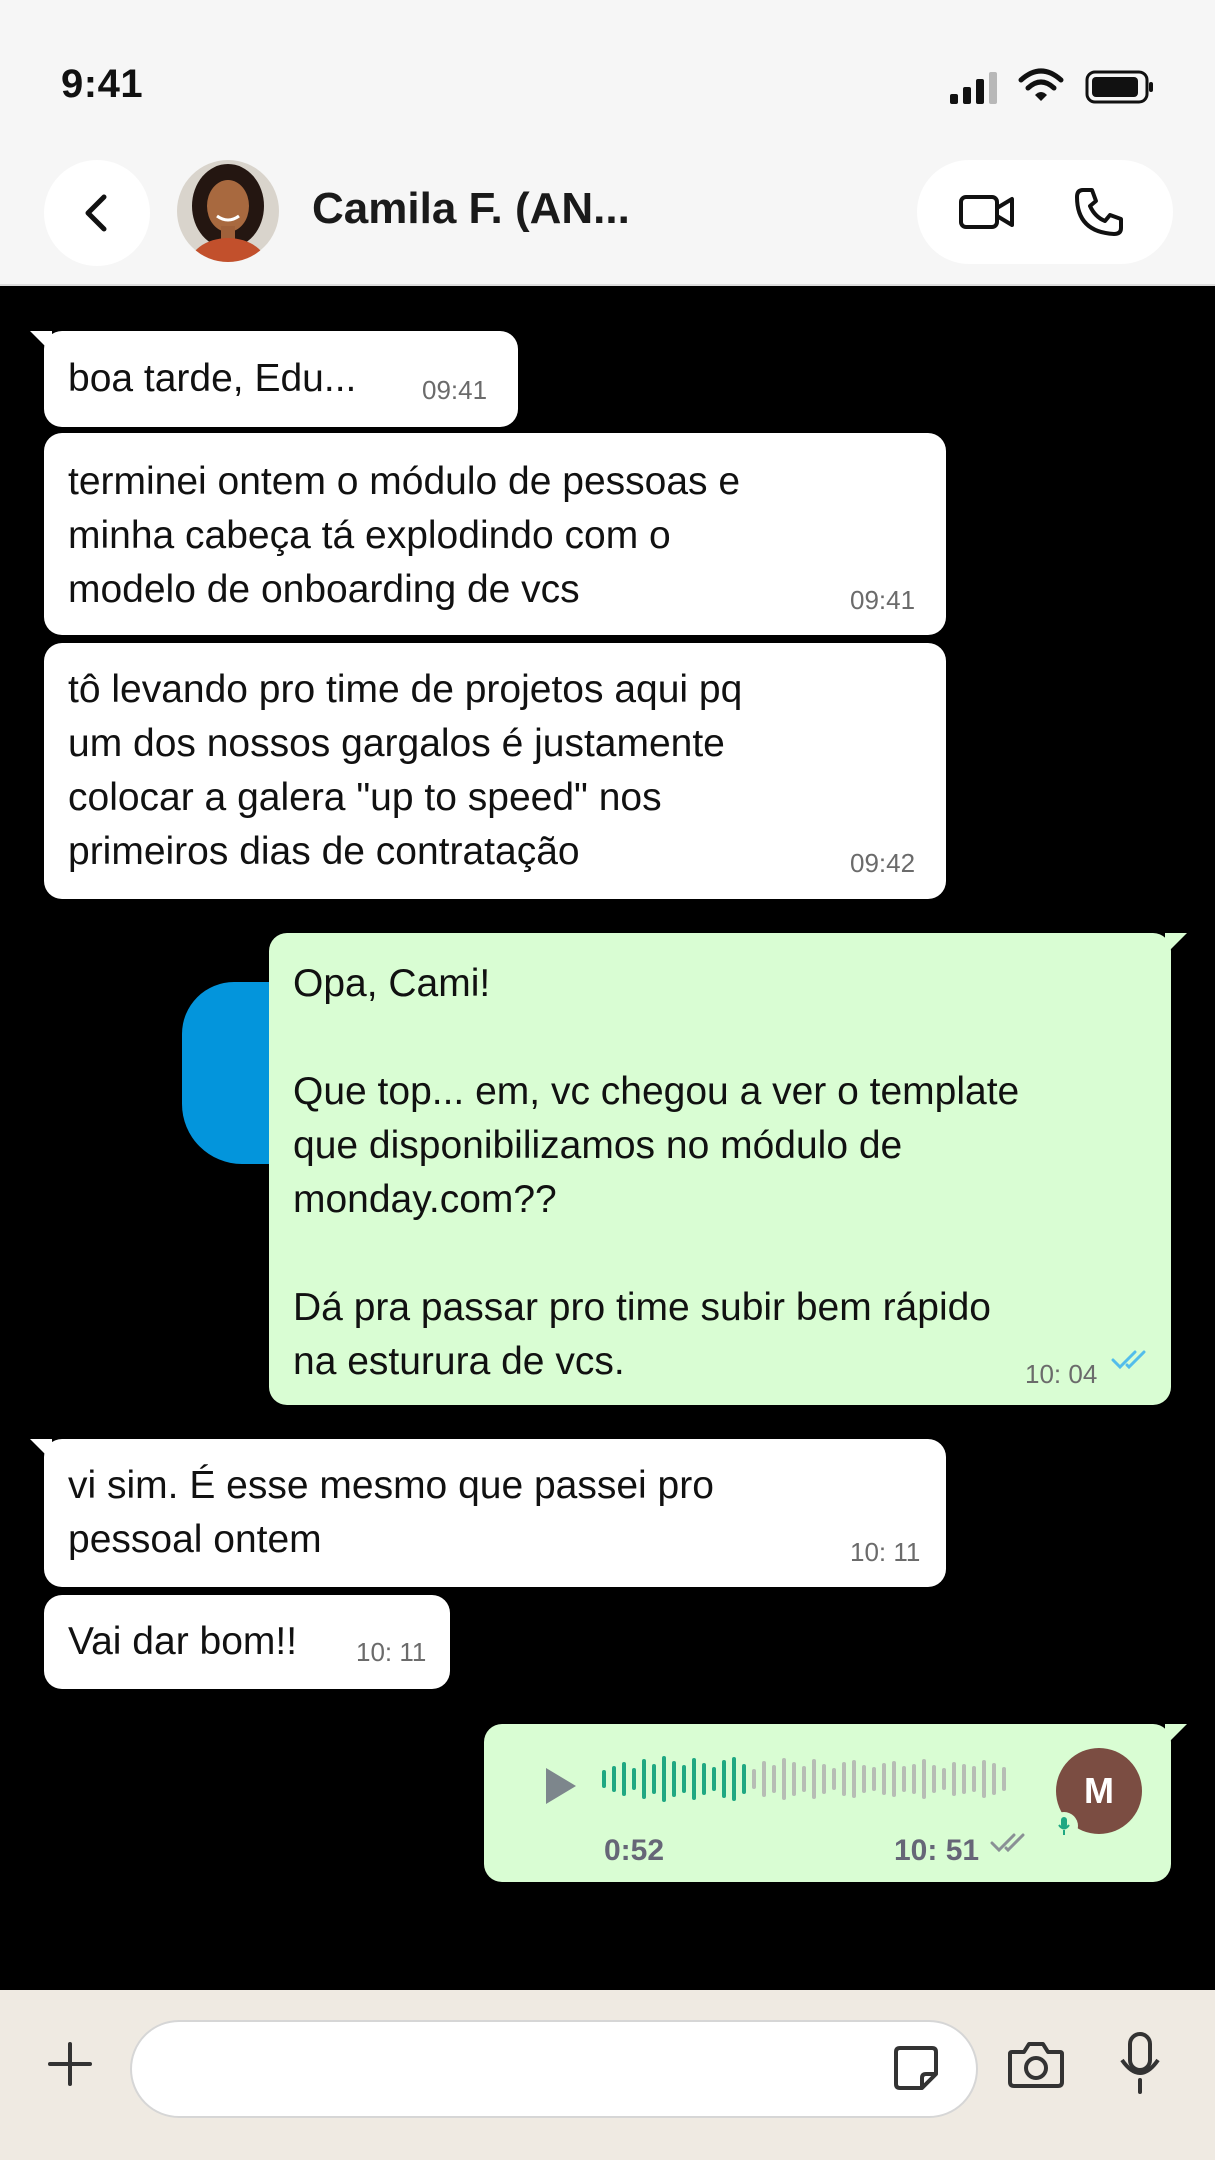  What do you see at coordinates (883, 863) in the screenshot?
I see `message-time: 09:42` at bounding box center [883, 863].